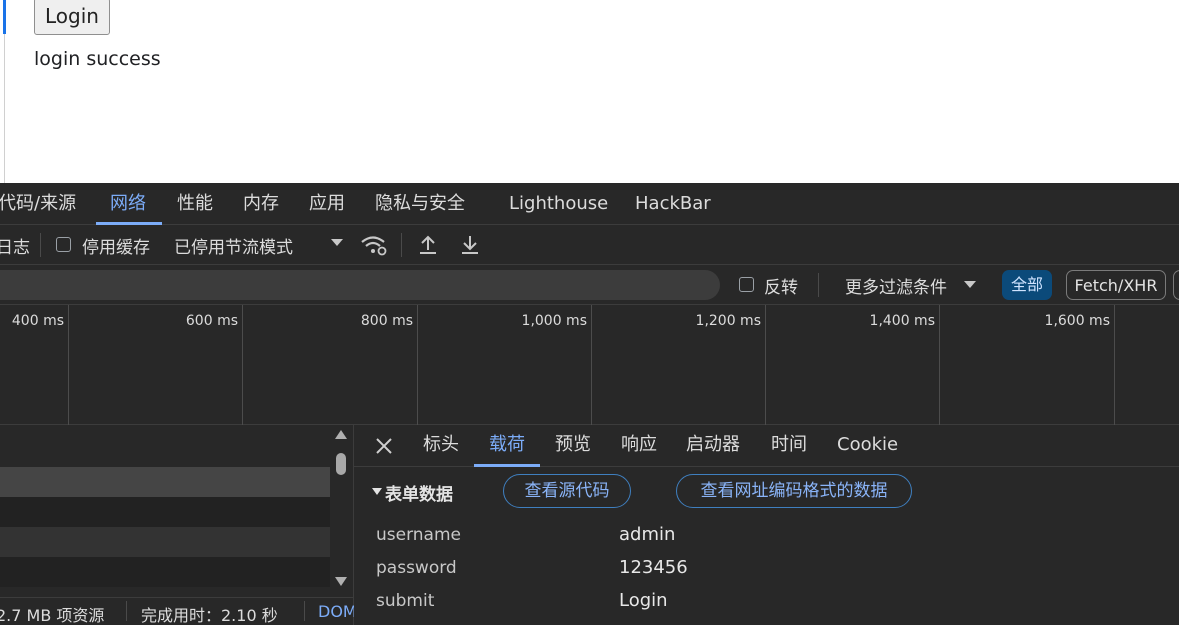 This screenshot has width=1179, height=626. What do you see at coordinates (1116, 285) in the screenshot?
I see `filter-chip-fetch-xhr: Fetch/XHR` at bounding box center [1116, 285].